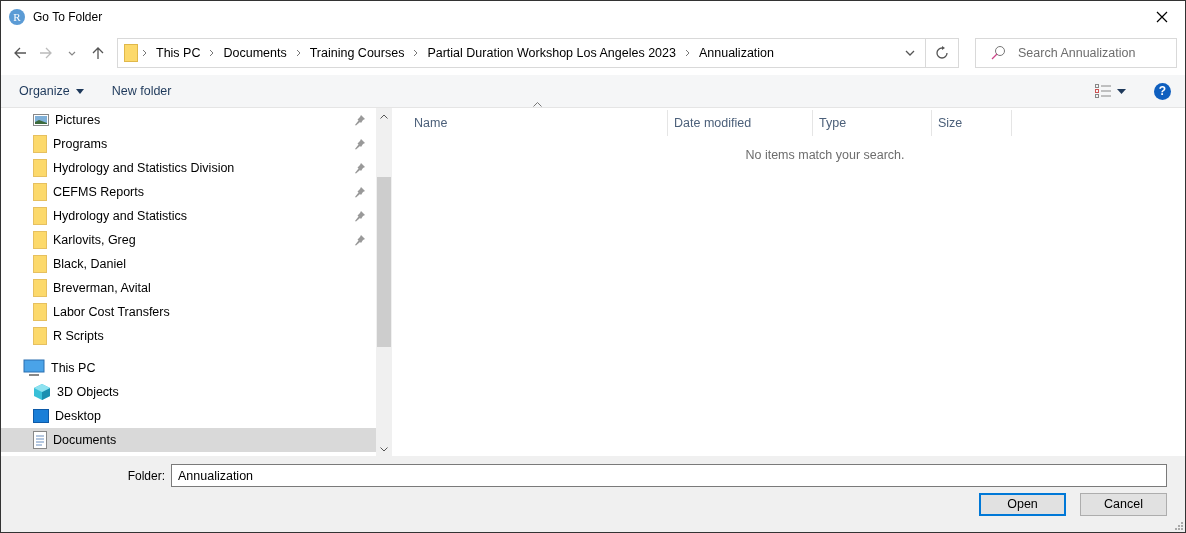 This screenshot has width=1186, height=533. I want to click on sidebar-item: CEFMS Reports, so click(188, 192).